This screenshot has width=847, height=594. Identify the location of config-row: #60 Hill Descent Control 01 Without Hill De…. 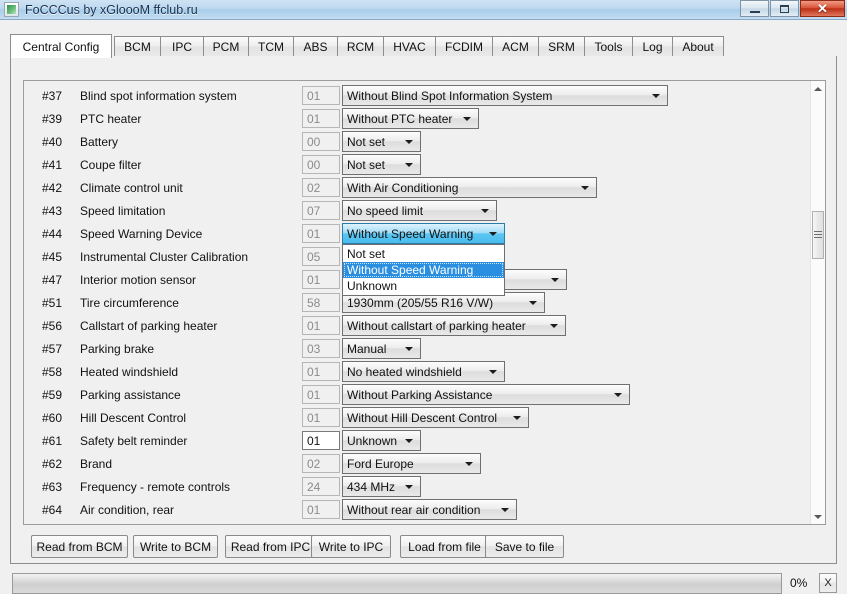
(418, 417).